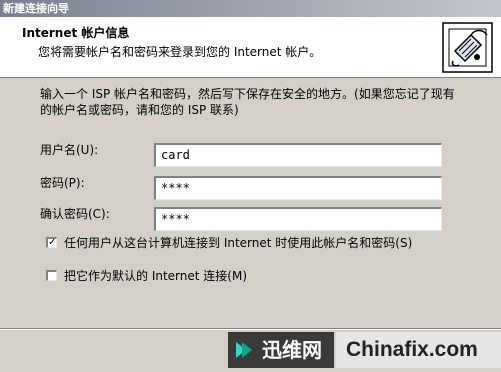 The image size is (501, 372). What do you see at coordinates (298, 188) in the screenshot?
I see `password-field: ****` at bounding box center [298, 188].